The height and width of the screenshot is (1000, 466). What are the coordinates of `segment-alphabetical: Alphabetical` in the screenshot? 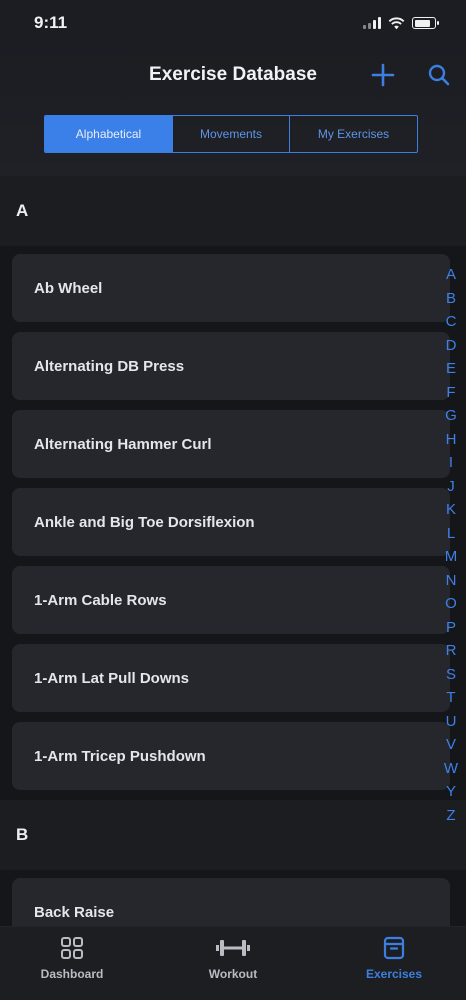 It's located at (108, 134).